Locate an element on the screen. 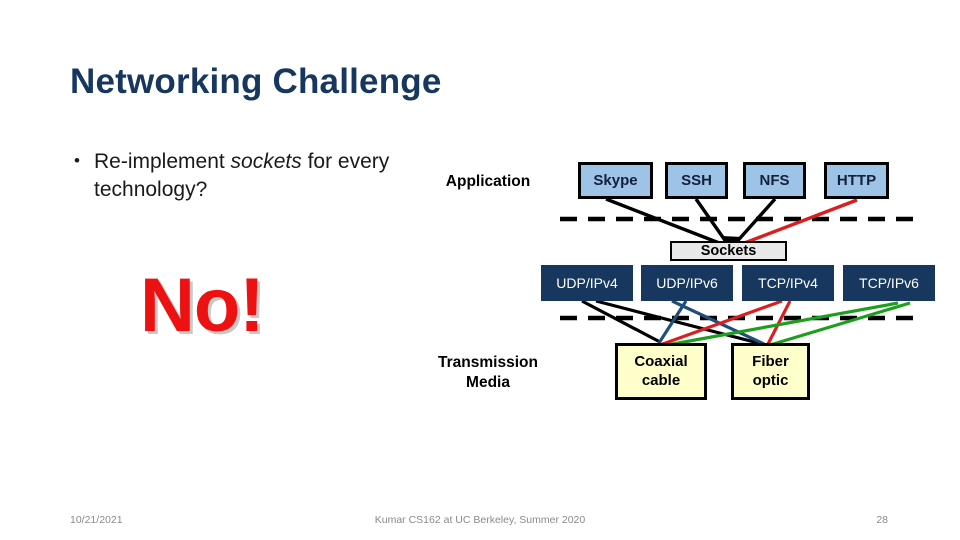 The image size is (960, 540). sockets-node-label: Sockets is located at coordinates (728, 251).